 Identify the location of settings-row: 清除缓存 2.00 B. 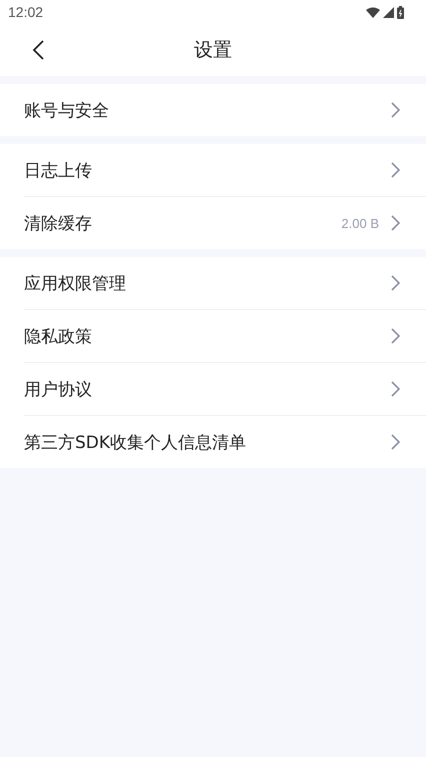
(225, 222).